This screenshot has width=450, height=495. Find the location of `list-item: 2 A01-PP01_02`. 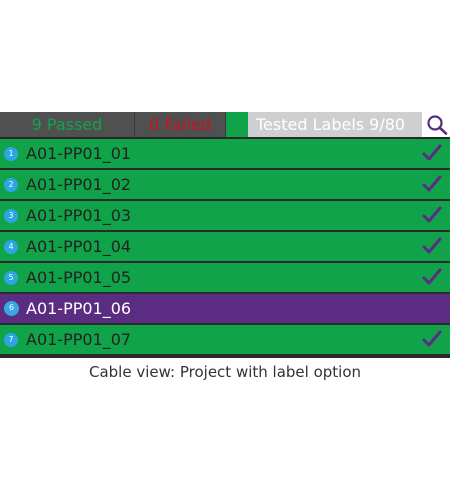

list-item: 2 A01-PP01_02 is located at coordinates (225, 184).